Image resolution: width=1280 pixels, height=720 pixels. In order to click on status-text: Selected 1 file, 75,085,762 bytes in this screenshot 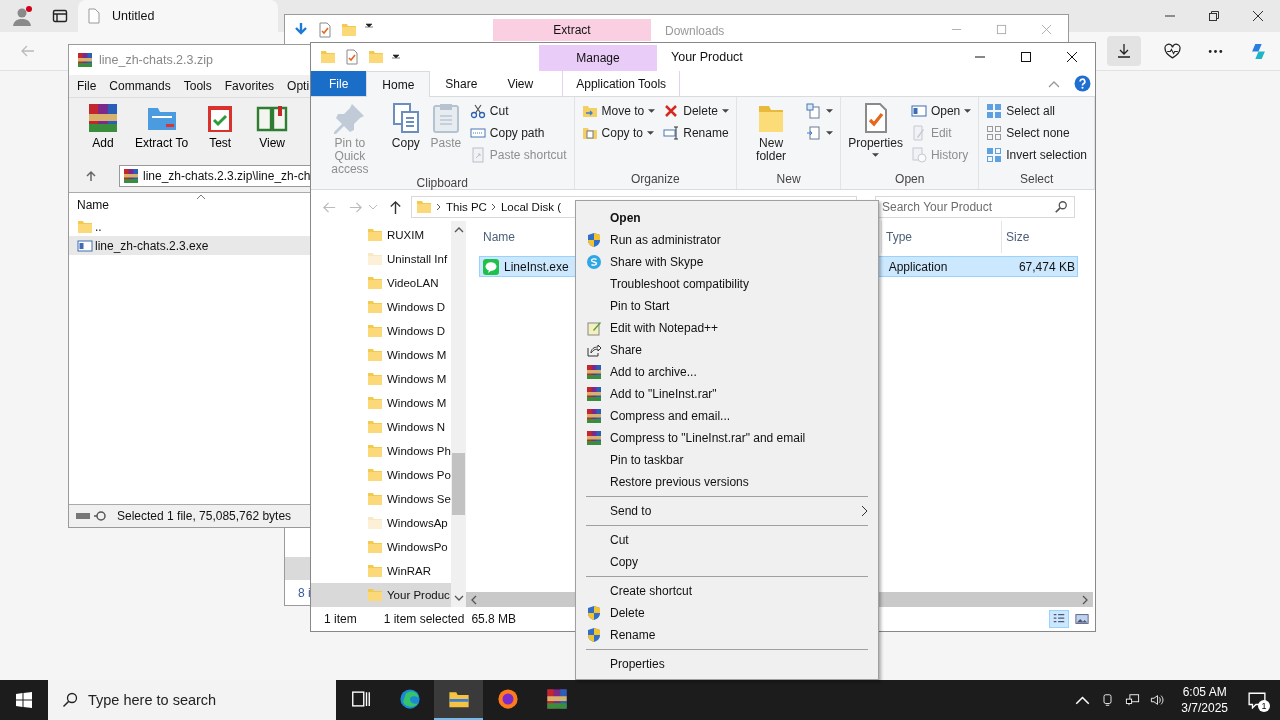, I will do `click(204, 516)`.